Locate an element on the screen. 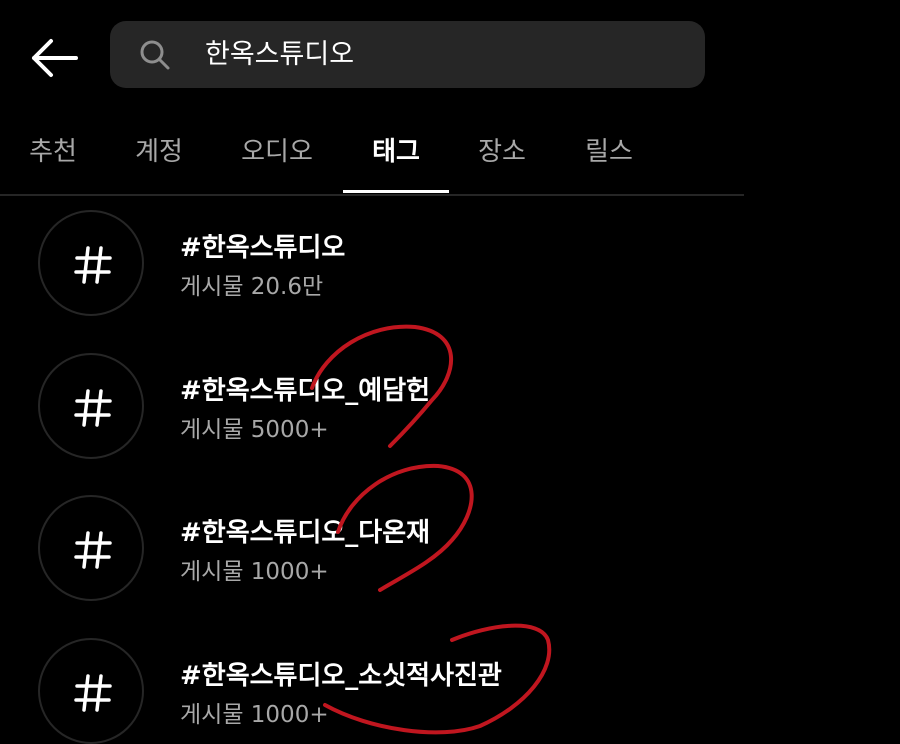 Image resolution: width=900 pixels, height=744 pixels. hashtag-name: #한옥스튜디오 is located at coordinates (263, 248).